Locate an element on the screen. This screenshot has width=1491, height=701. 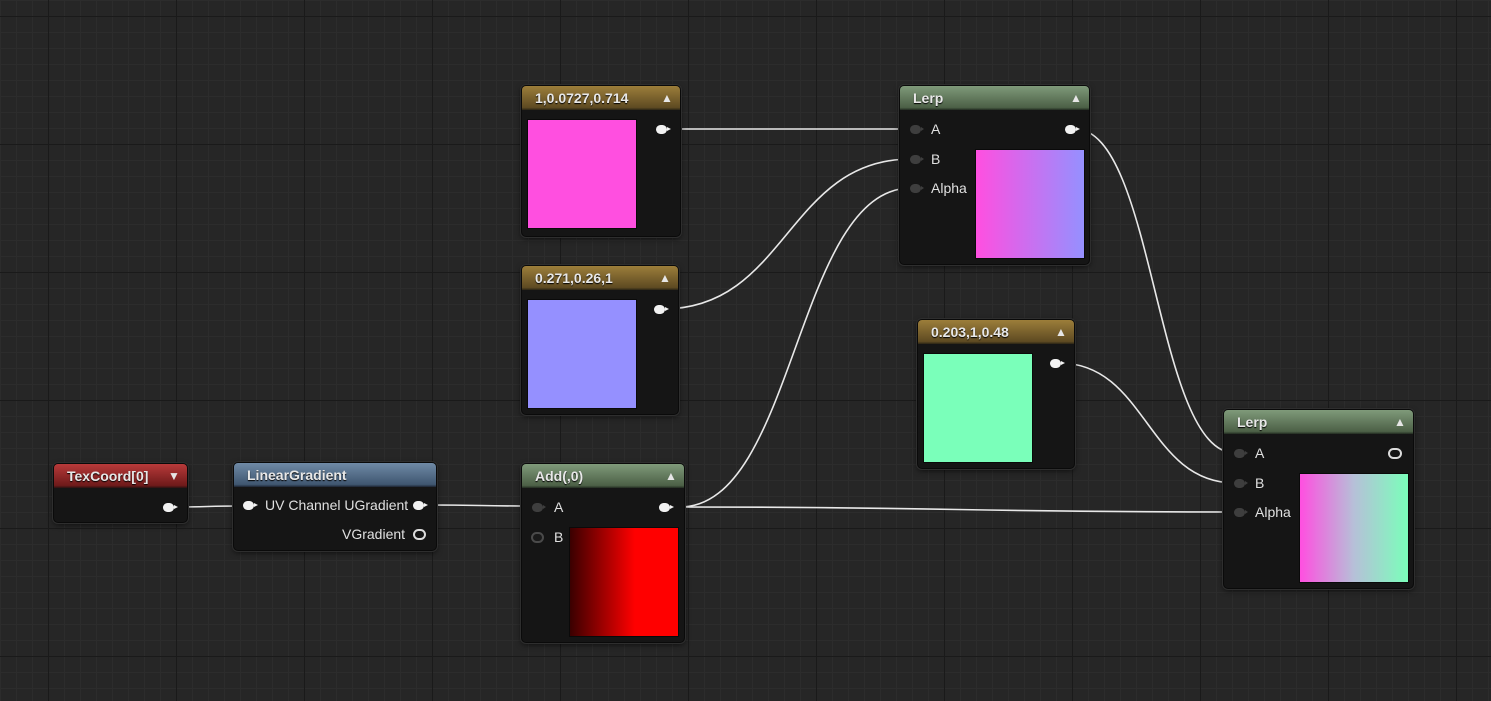
lerp-node-bottom: Lerp ▲ A B Alpha is located at coordinates (1318, 499).